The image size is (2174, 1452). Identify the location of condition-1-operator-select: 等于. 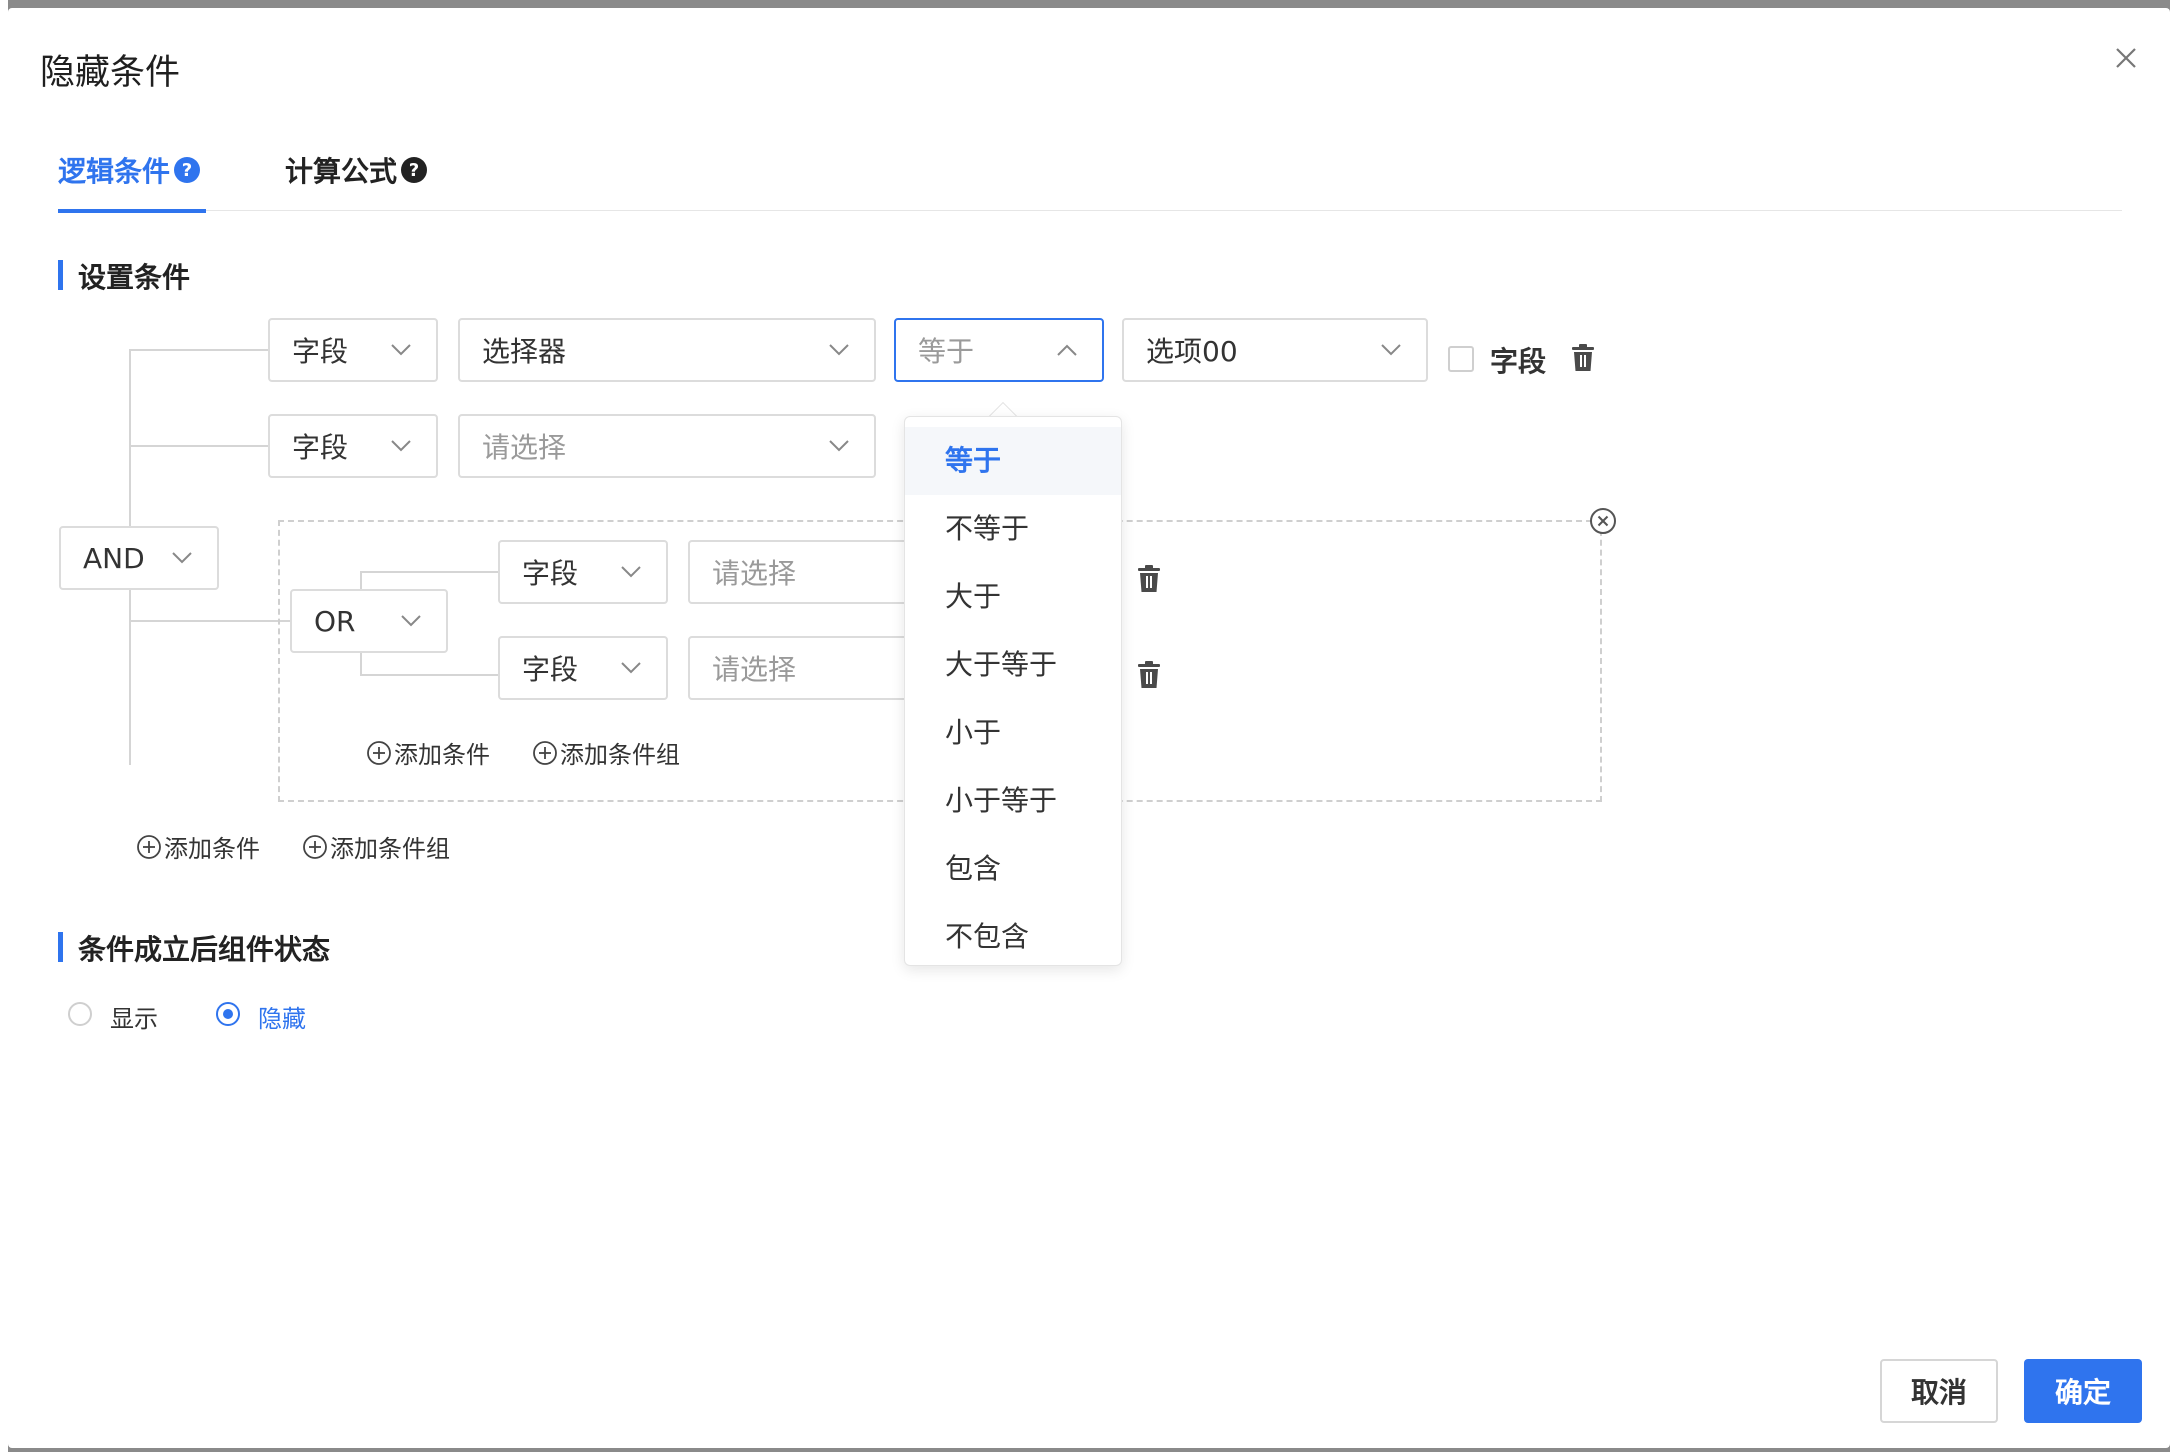
(999, 350).